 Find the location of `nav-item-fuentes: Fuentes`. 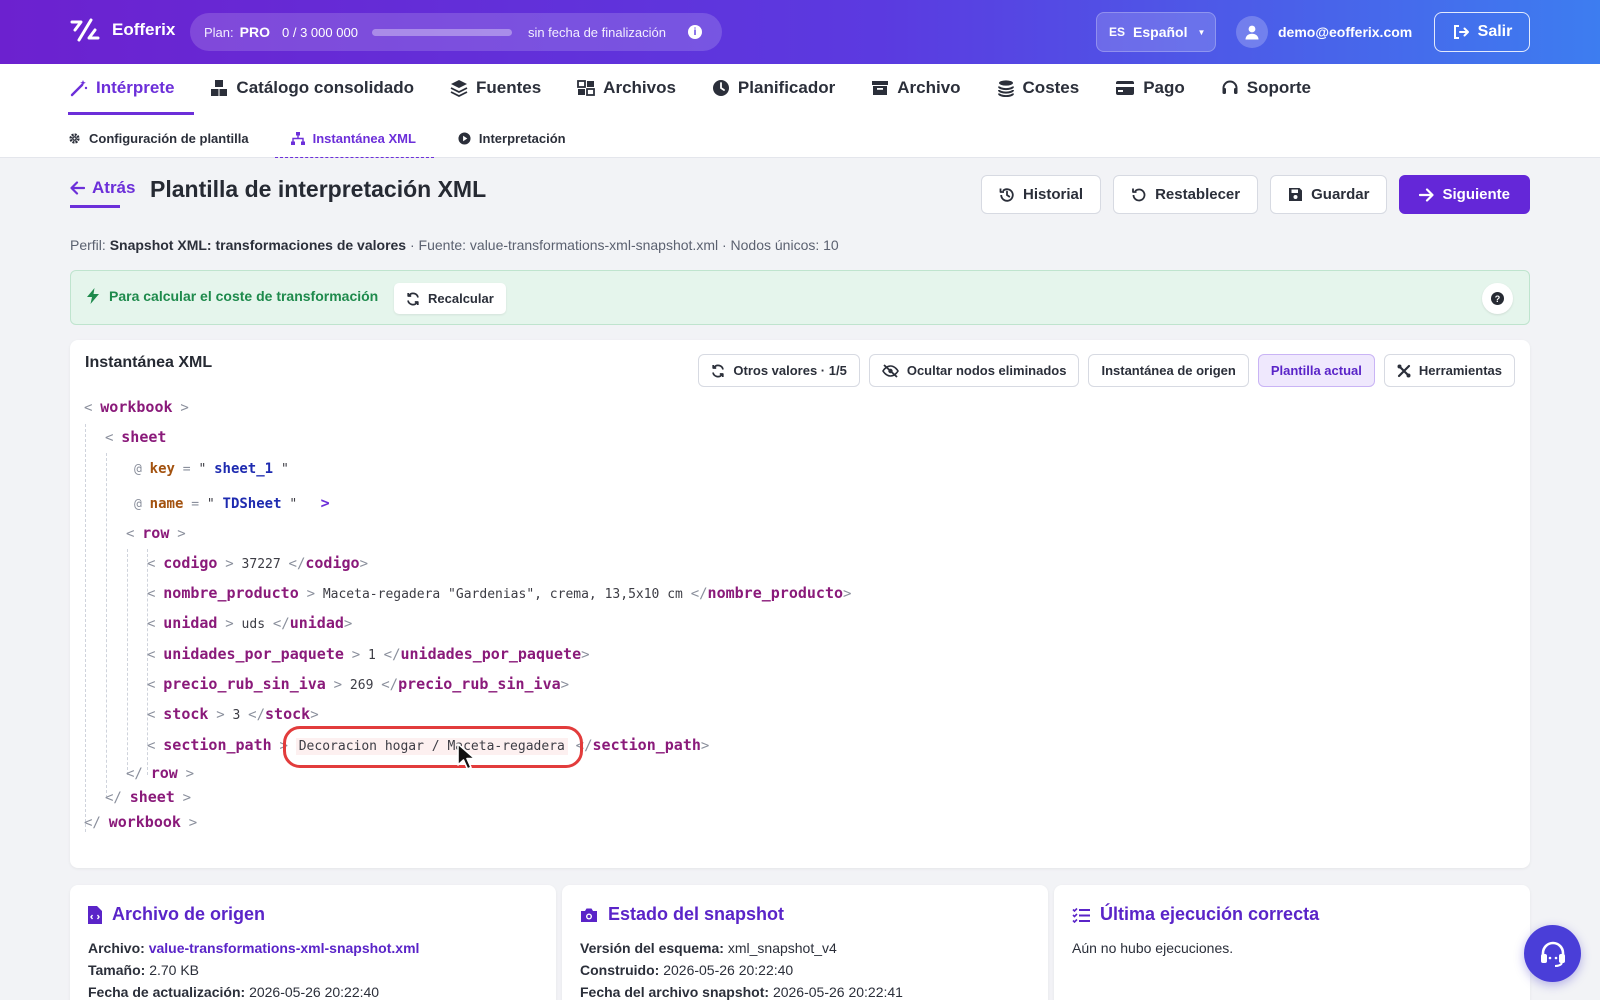

nav-item-fuentes: Fuentes is located at coordinates (495, 88).